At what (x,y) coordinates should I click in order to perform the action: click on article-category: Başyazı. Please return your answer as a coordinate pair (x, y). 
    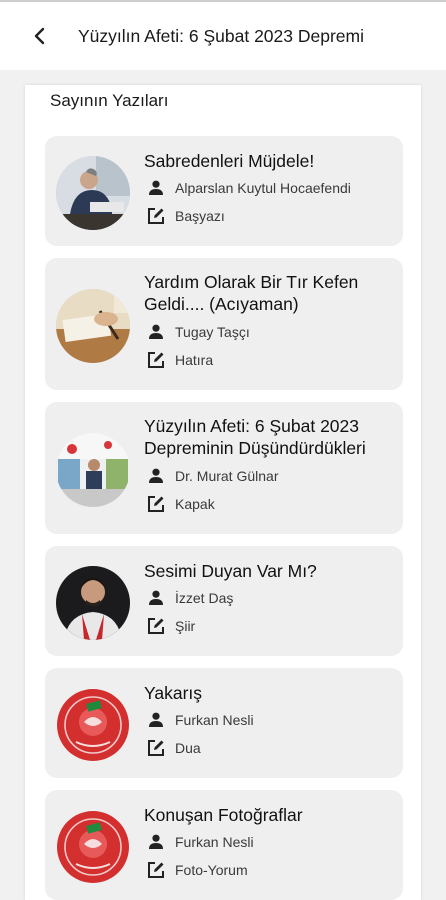
    Looking at the image, I should click on (185, 216).